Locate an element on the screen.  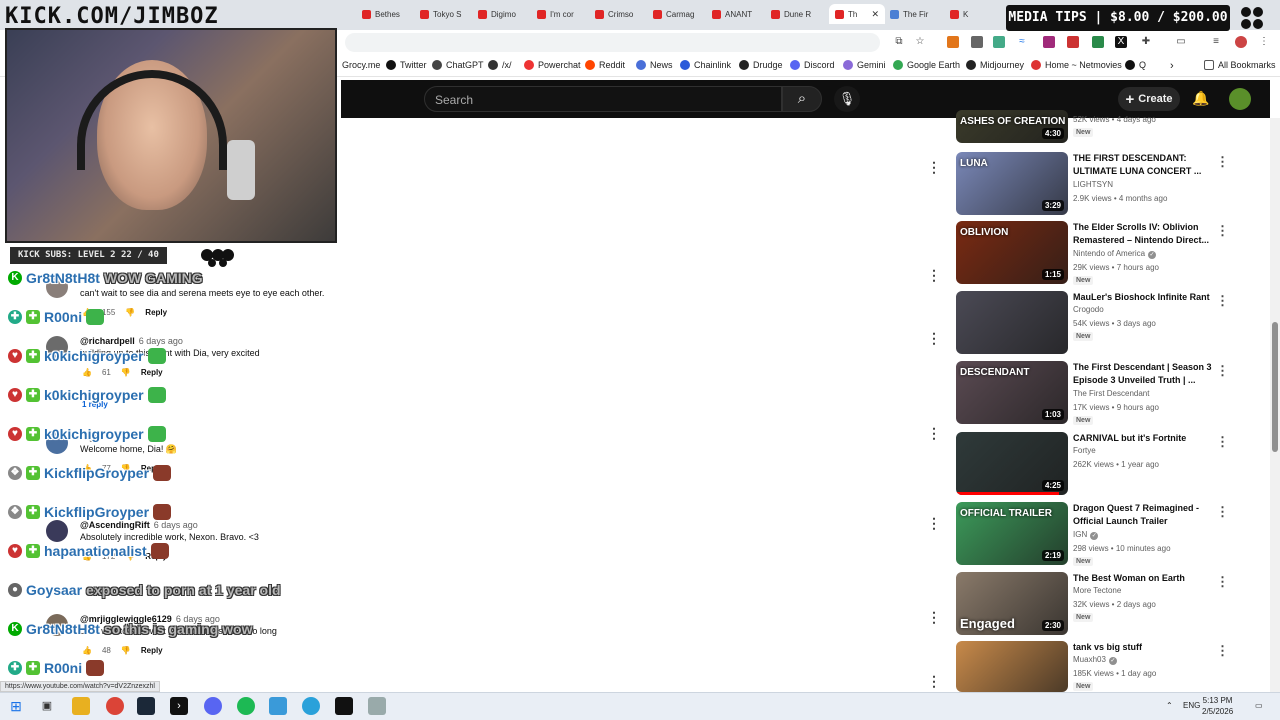
task-view-icon: ▣ is located at coordinates (47, 706).